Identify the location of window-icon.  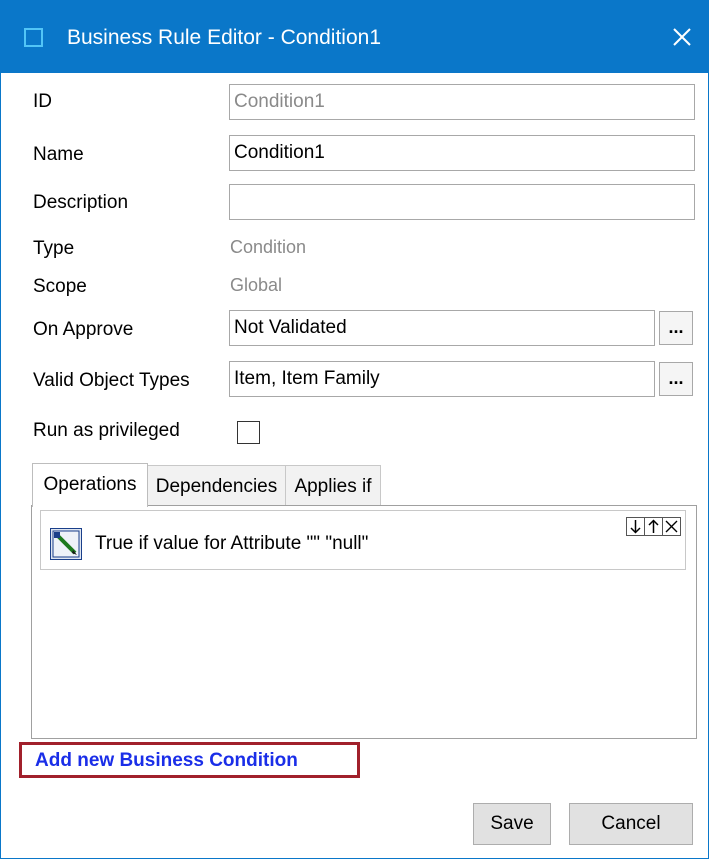
(33, 37).